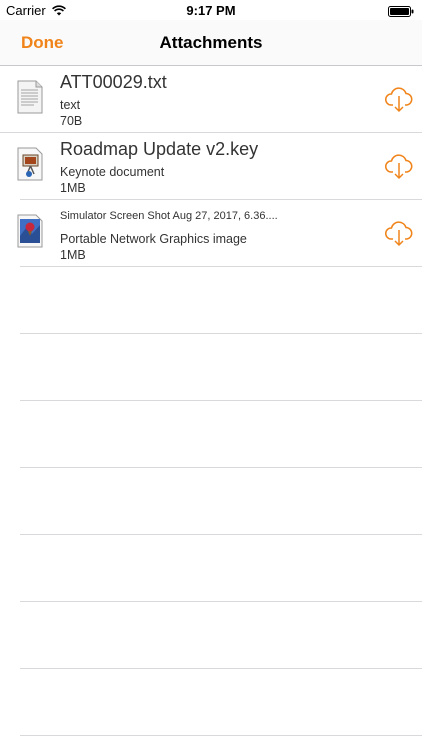 Image resolution: width=422 pixels, height=750 pixels. What do you see at coordinates (401, 11) in the screenshot?
I see `battery-icon` at bounding box center [401, 11].